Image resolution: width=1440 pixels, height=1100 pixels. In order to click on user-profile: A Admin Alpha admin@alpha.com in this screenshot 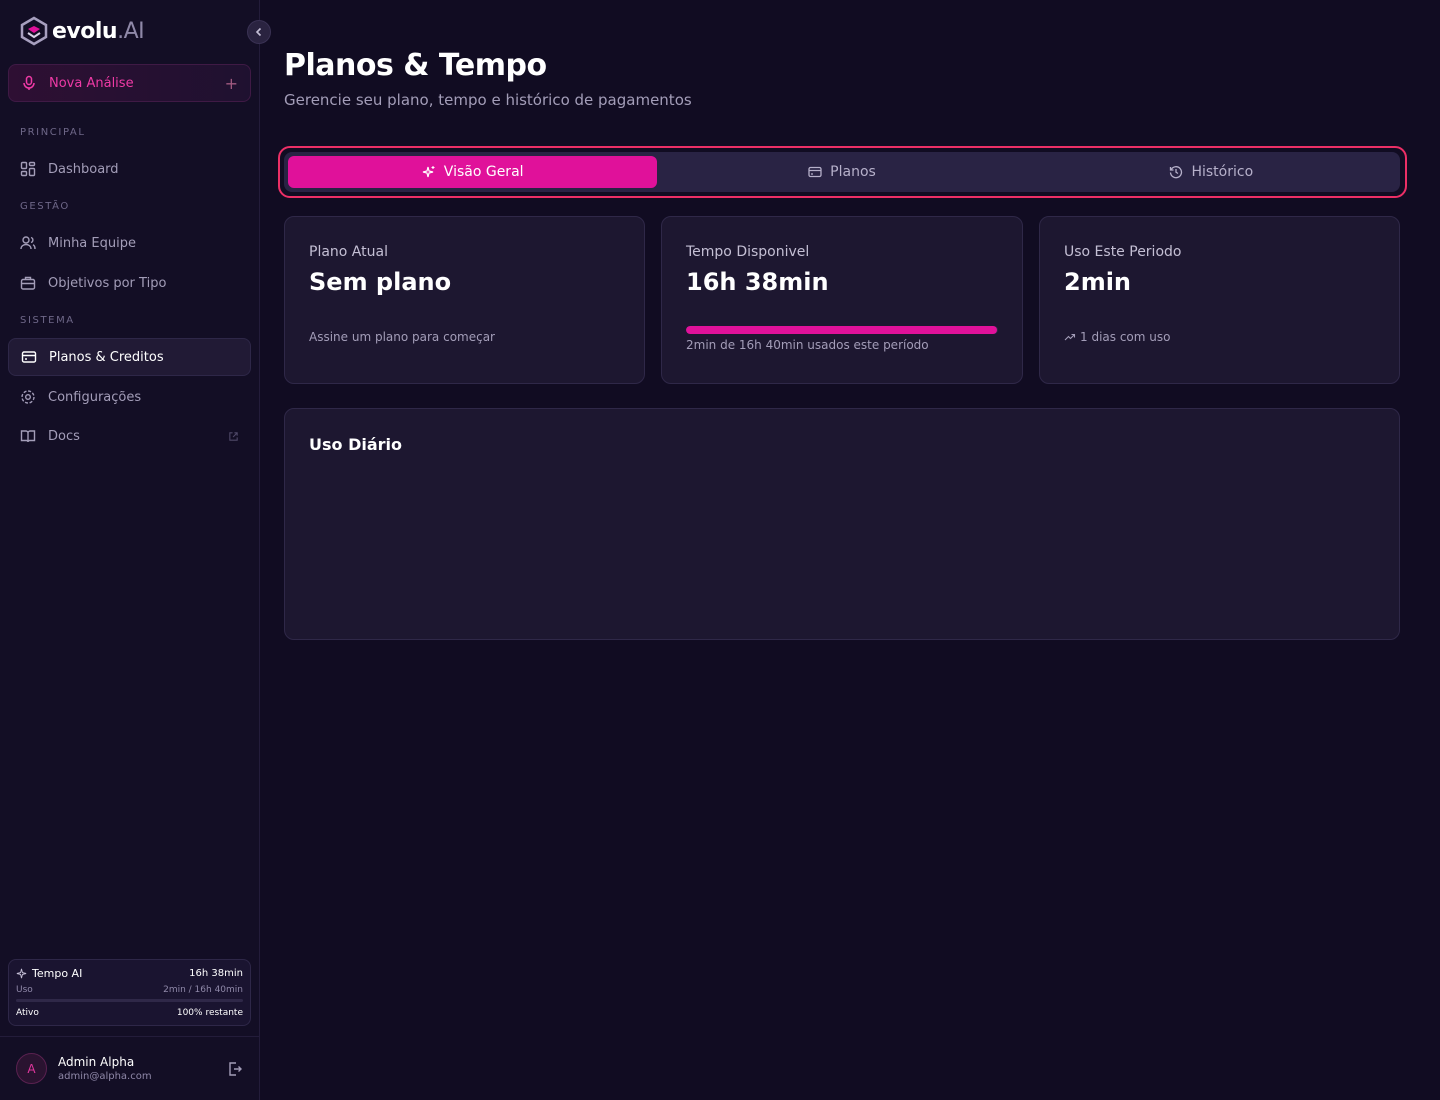, I will do `click(129, 1068)`.